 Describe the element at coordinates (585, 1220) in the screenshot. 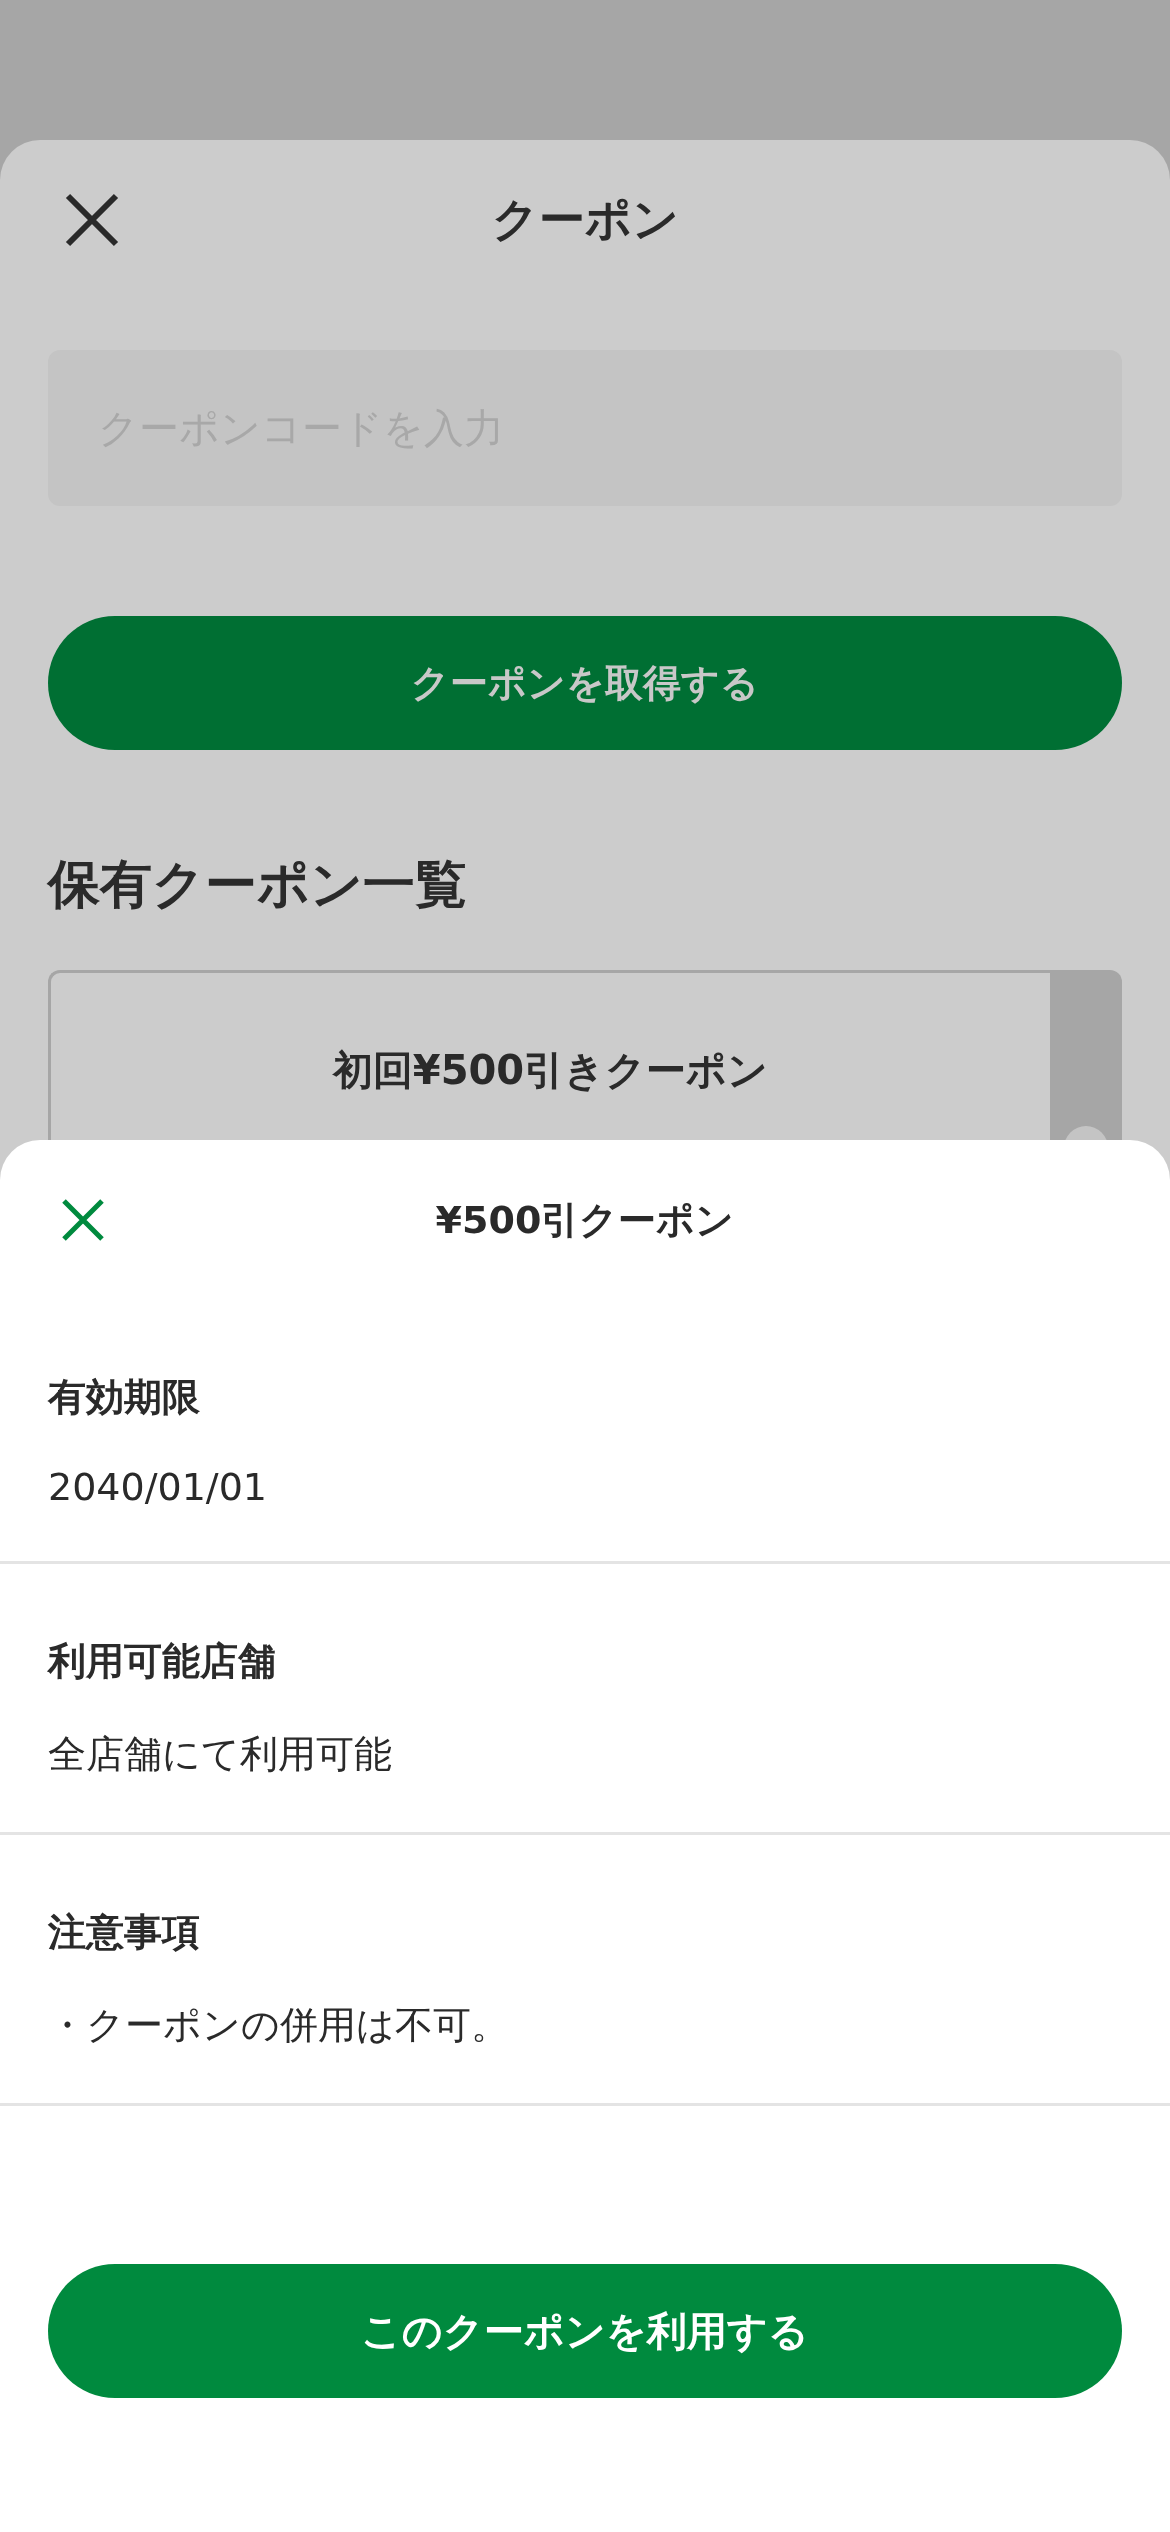

I see `sheet-title: ¥500引クーポン` at that location.